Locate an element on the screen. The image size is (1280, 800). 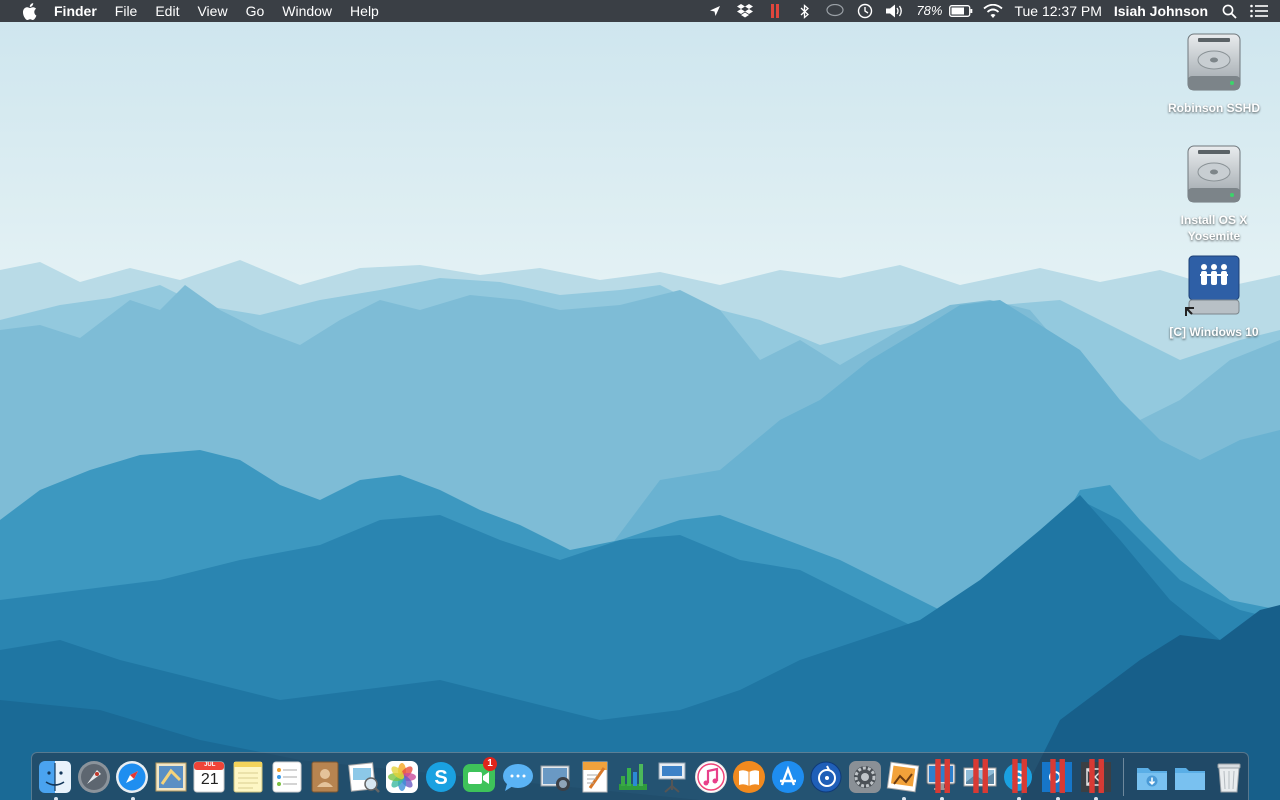
instruments-icon is located at coordinates (826, 776).